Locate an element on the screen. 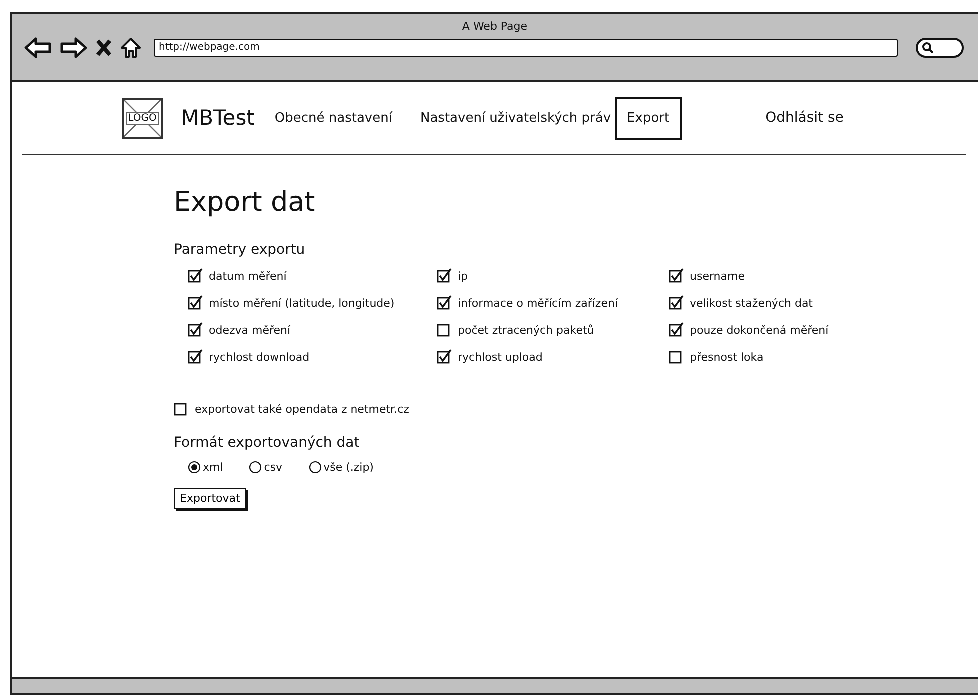 The image size is (978, 695). checkbox-label: rychlost download is located at coordinates (259, 357).